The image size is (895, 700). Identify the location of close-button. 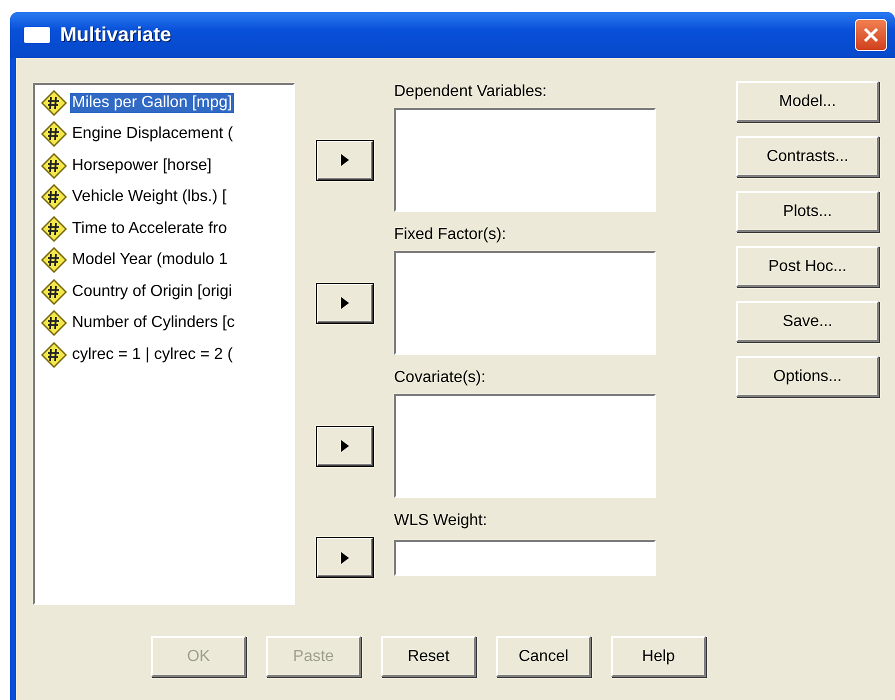
(871, 35).